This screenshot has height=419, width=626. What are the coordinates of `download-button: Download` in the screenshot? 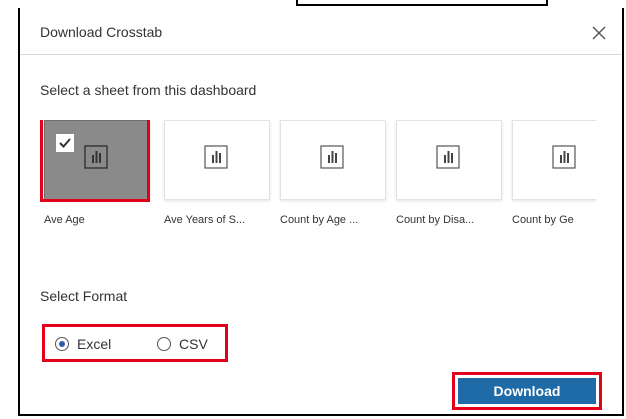 It's located at (527, 391).